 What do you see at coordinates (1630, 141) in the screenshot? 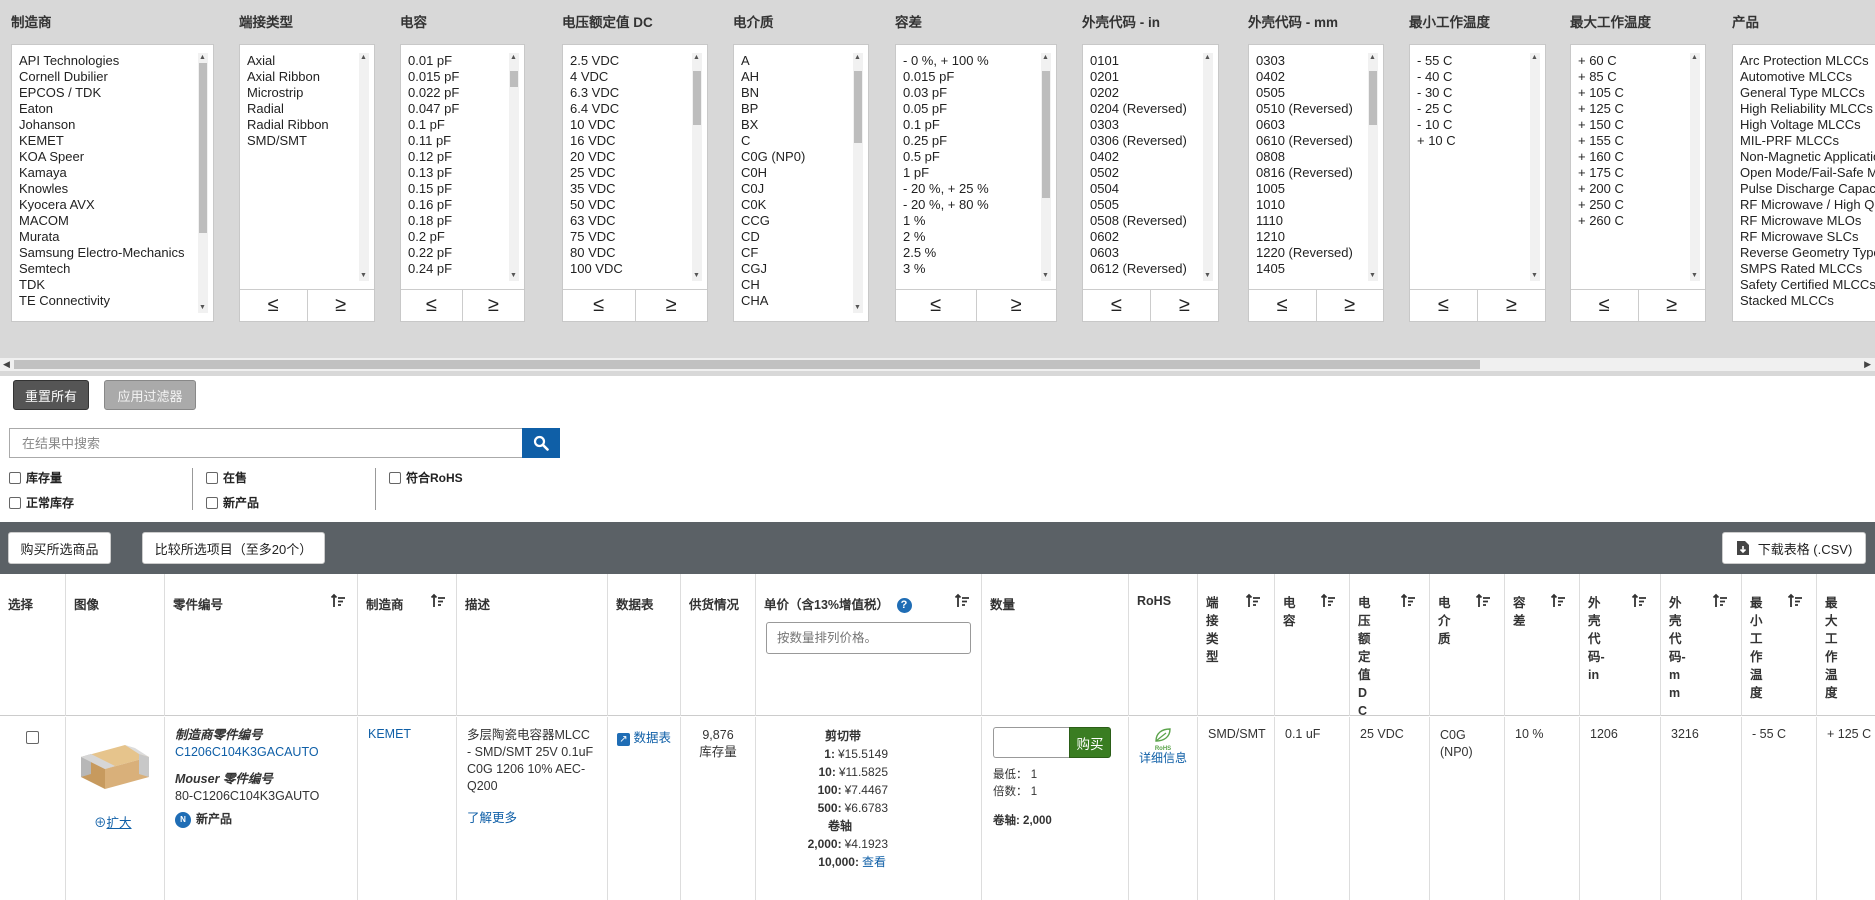
I see `filter-option: + 155 C` at bounding box center [1630, 141].